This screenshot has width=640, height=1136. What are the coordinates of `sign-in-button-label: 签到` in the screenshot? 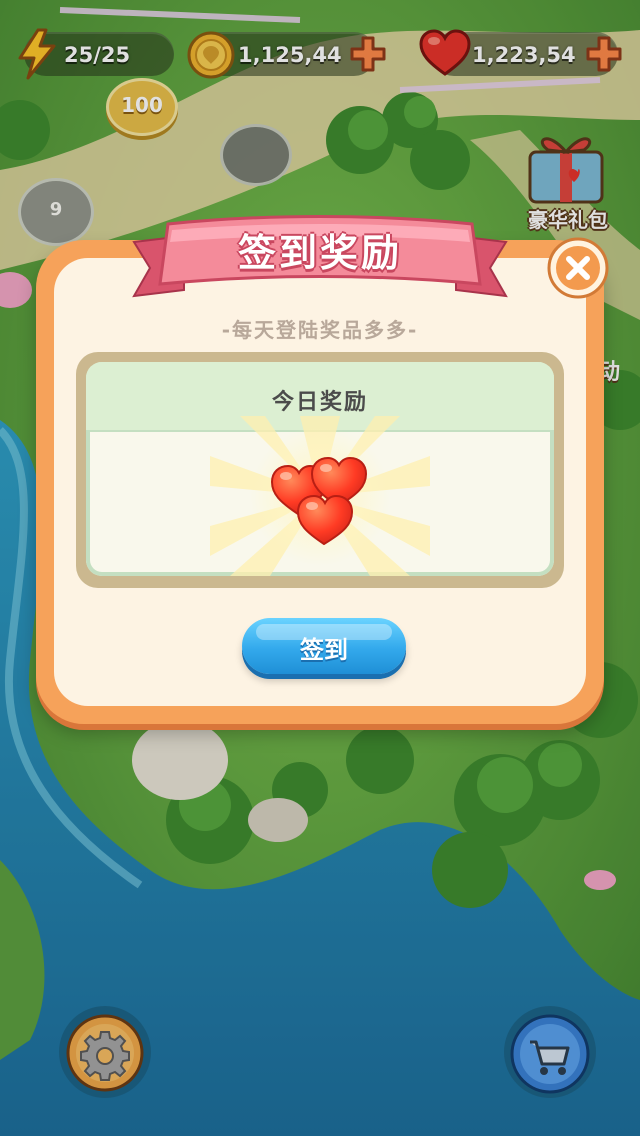 It's located at (324, 650).